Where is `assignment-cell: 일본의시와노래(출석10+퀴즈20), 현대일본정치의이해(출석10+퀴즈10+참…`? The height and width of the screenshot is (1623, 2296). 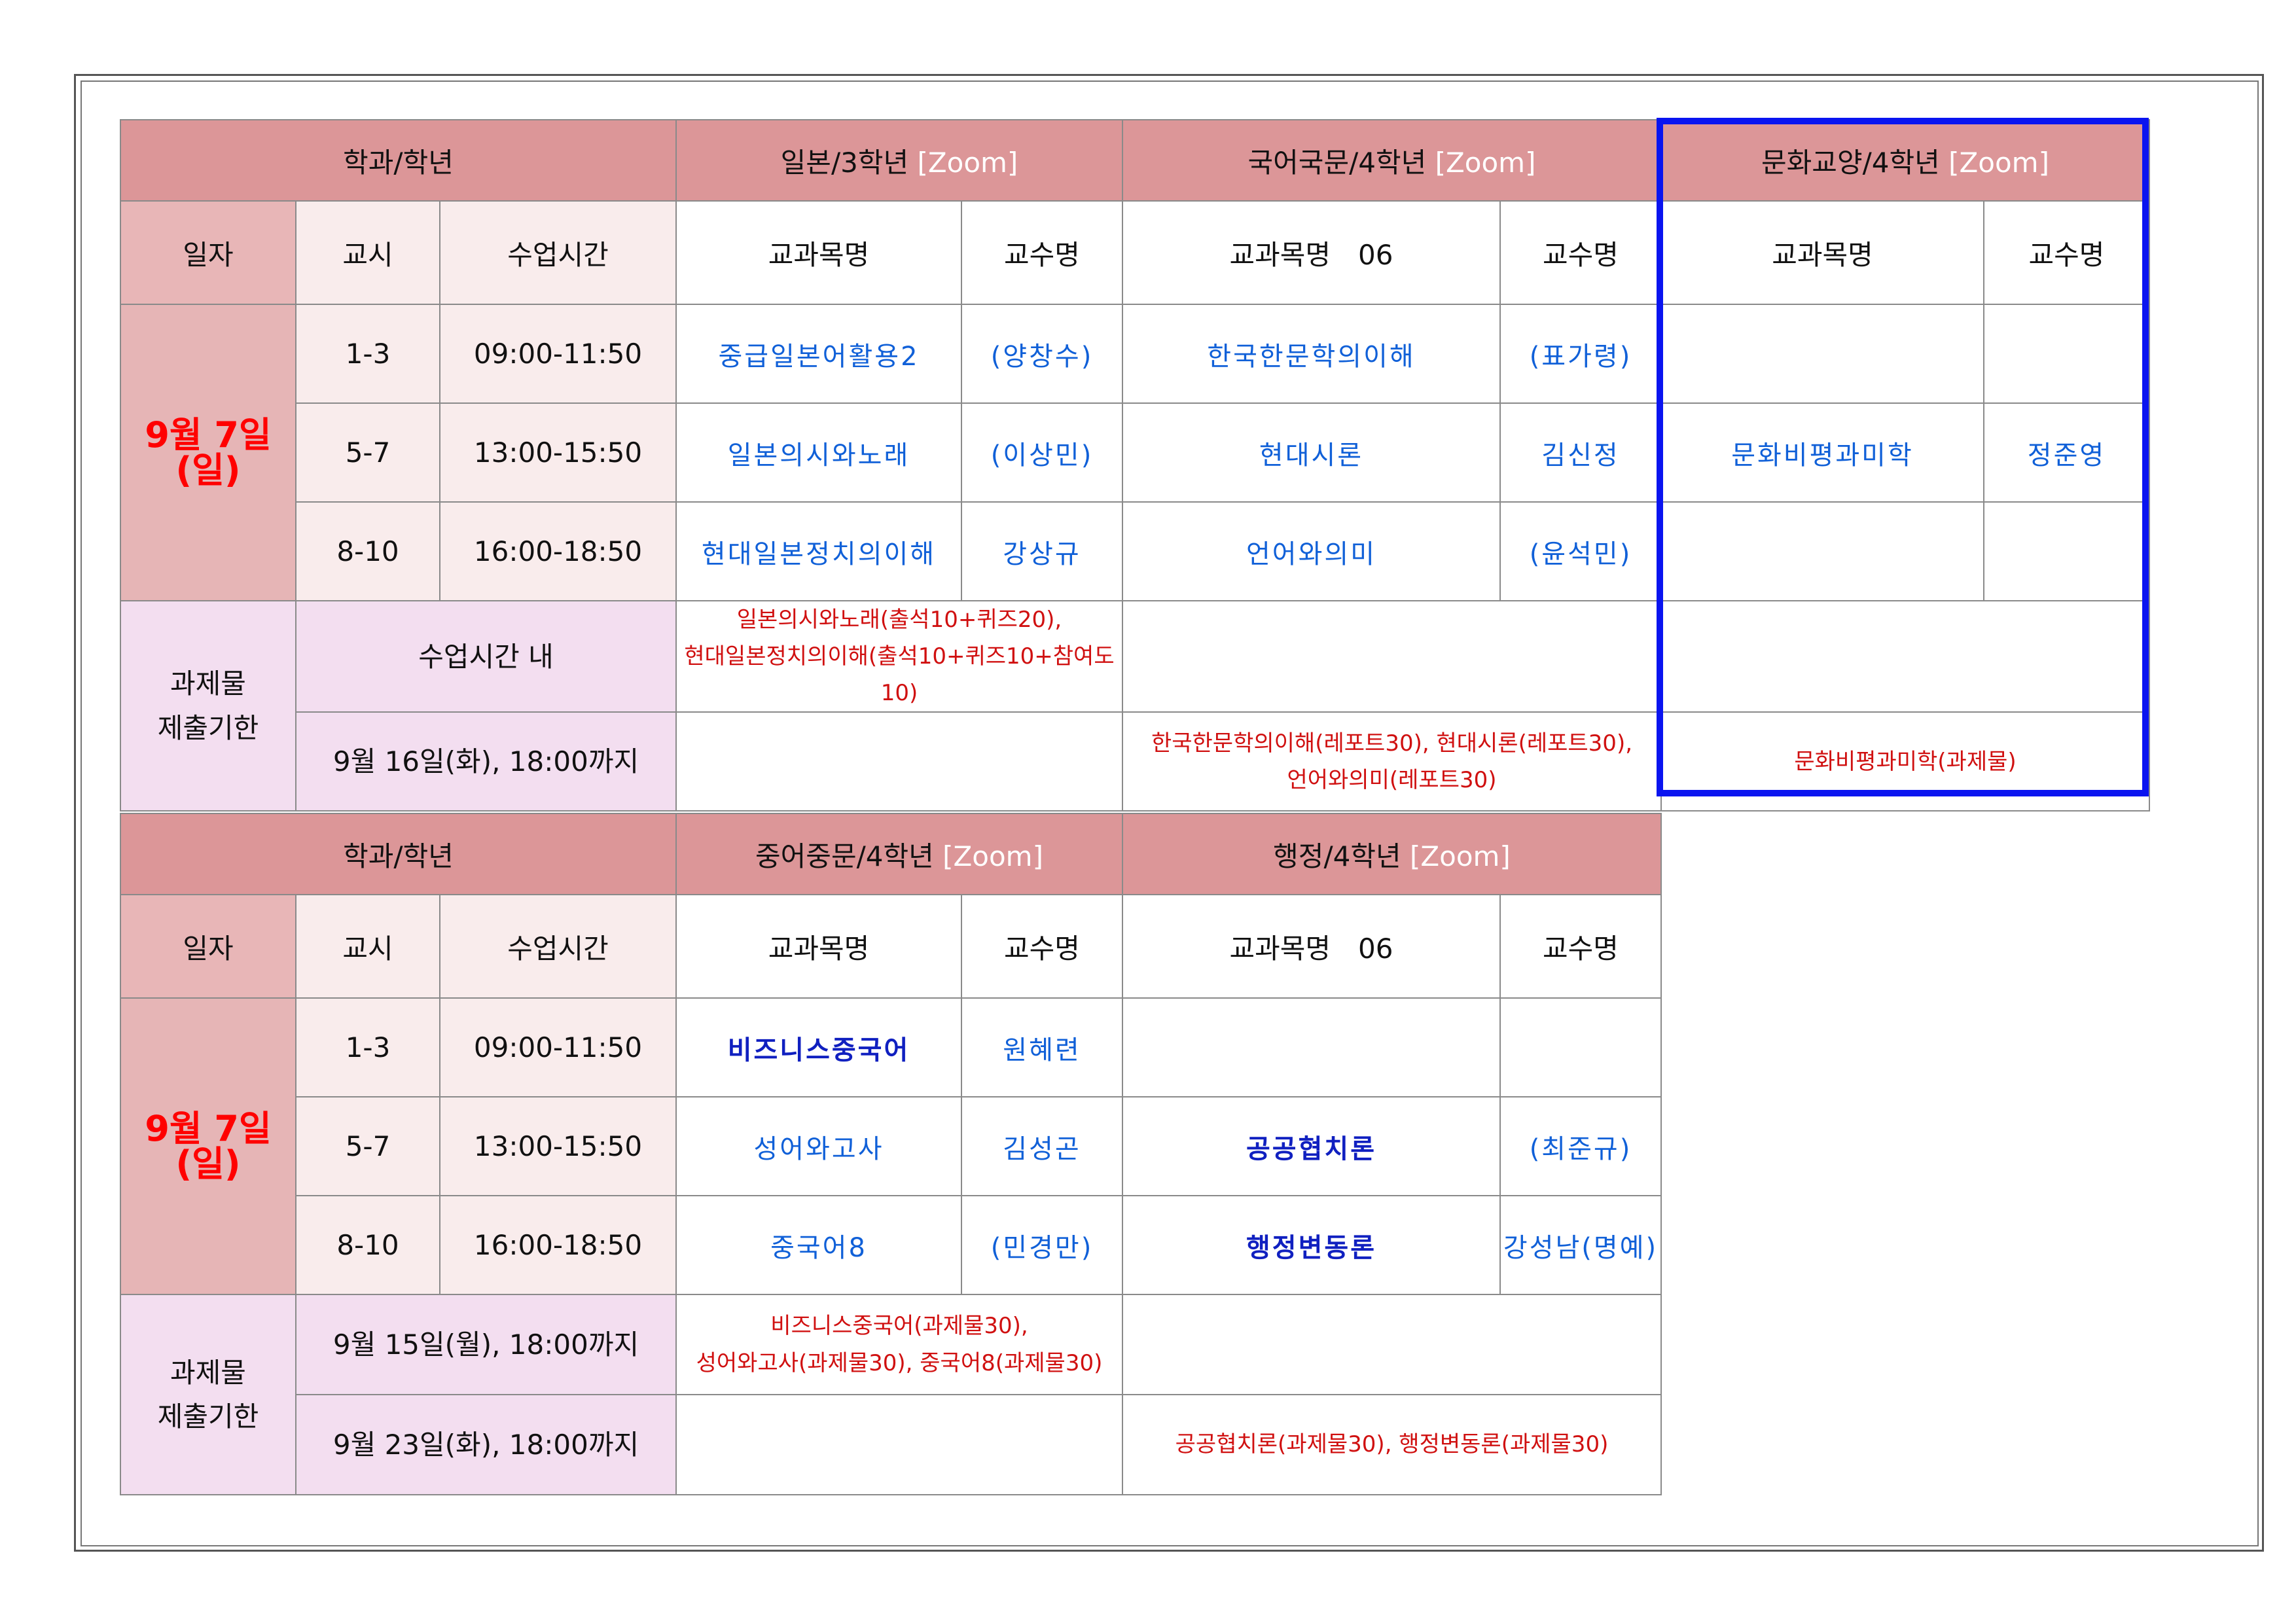
assignment-cell: 일본의시와노래(출석10+퀴즈20), 현대일본정치의이해(출석10+퀴즈10+참… is located at coordinates (899, 656).